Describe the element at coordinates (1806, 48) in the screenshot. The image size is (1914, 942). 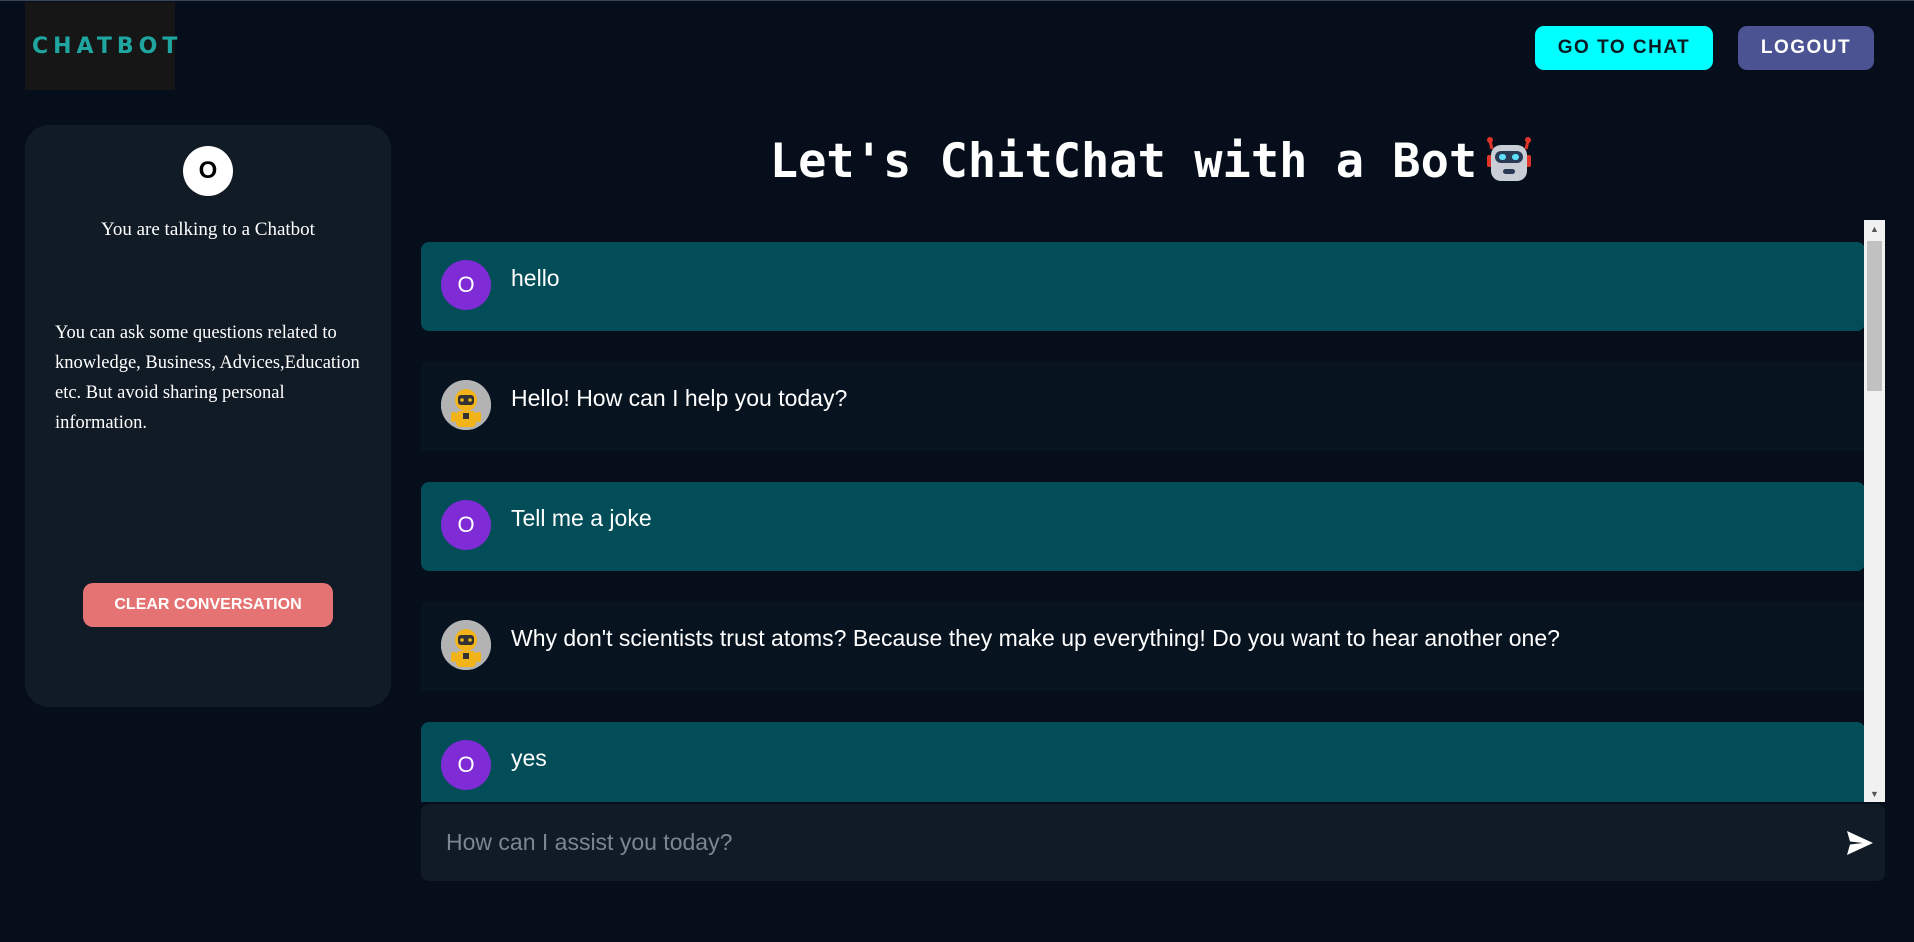
I see `logout-button: LOGOUT` at that location.